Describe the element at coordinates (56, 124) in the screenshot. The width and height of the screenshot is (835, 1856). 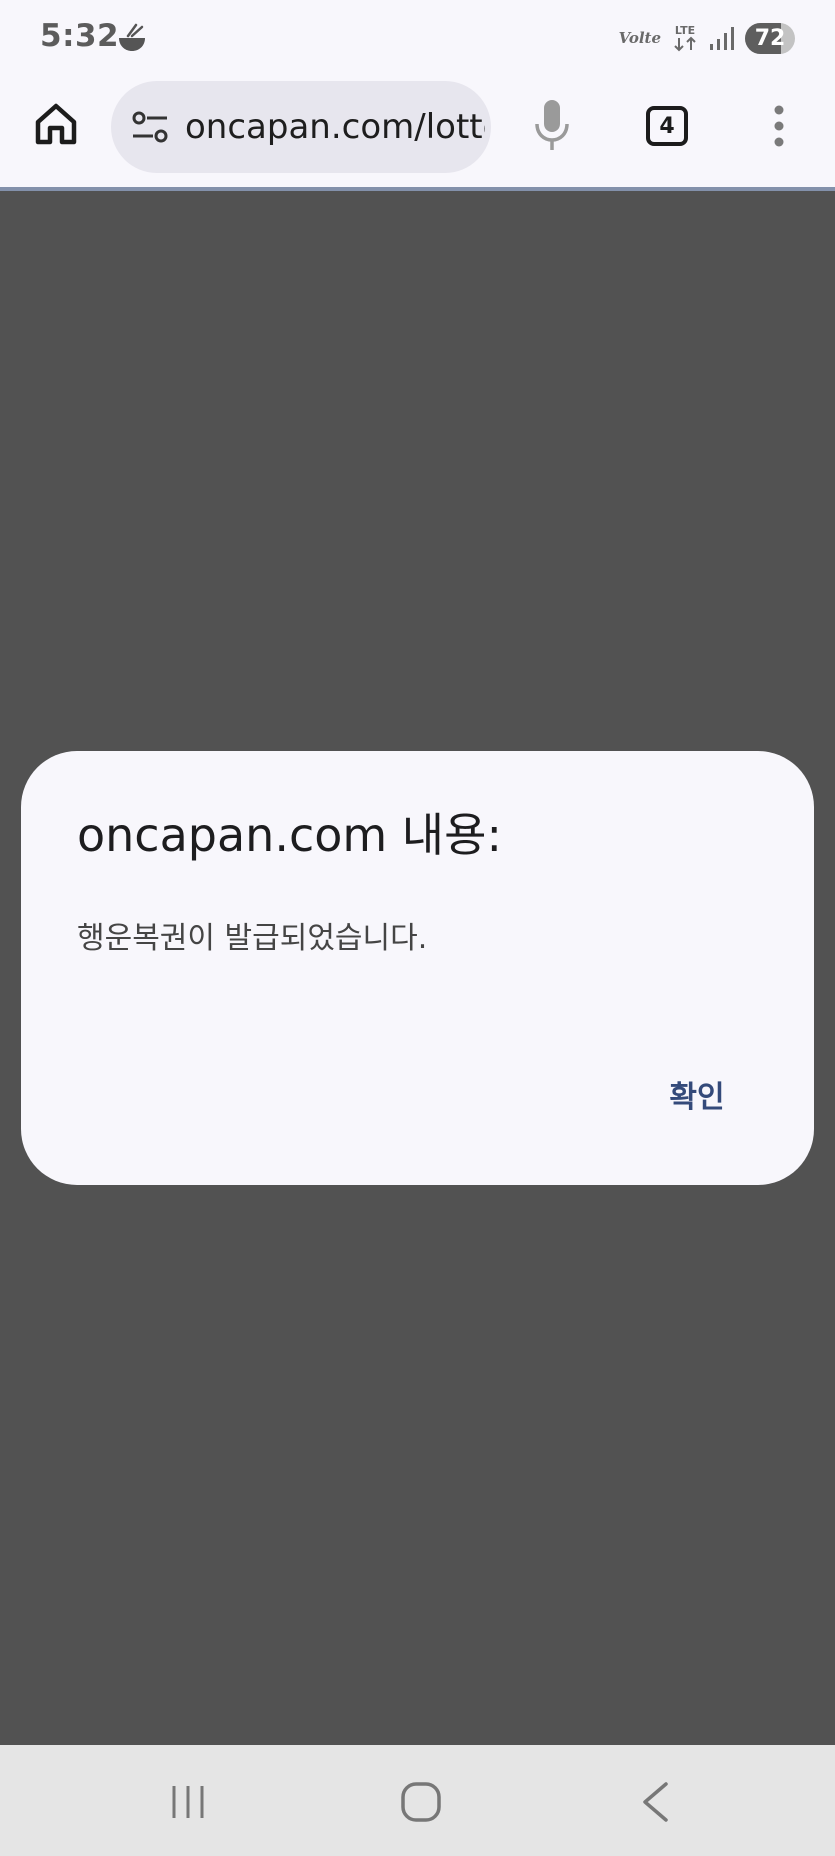
I see `home-icon` at that location.